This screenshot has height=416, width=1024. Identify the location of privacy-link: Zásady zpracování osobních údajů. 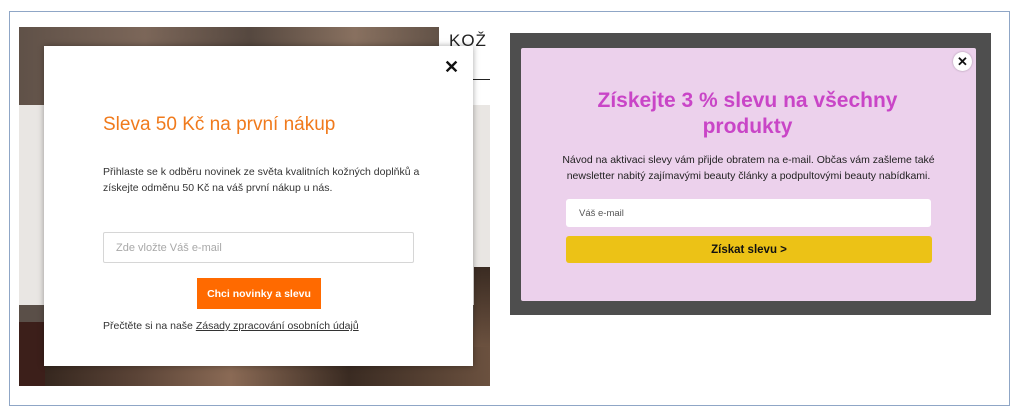
(277, 326).